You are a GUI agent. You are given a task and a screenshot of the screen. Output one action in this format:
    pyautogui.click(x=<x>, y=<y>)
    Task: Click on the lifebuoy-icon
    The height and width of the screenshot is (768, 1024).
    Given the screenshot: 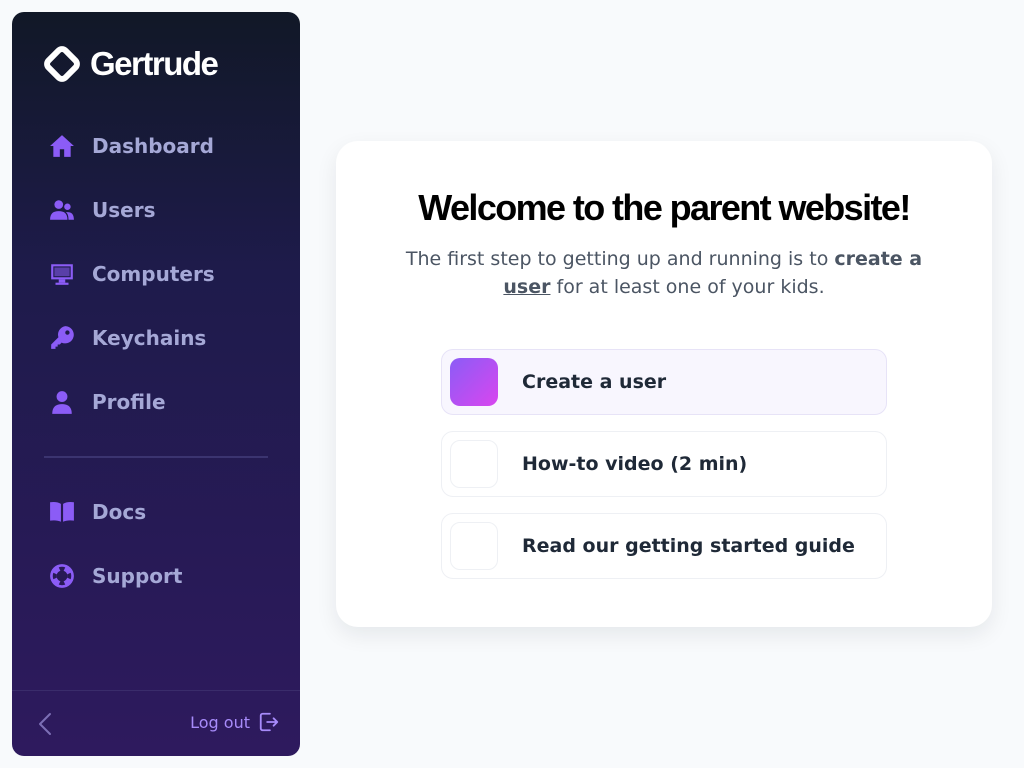 What is the action you would take?
    pyautogui.click(x=62, y=576)
    